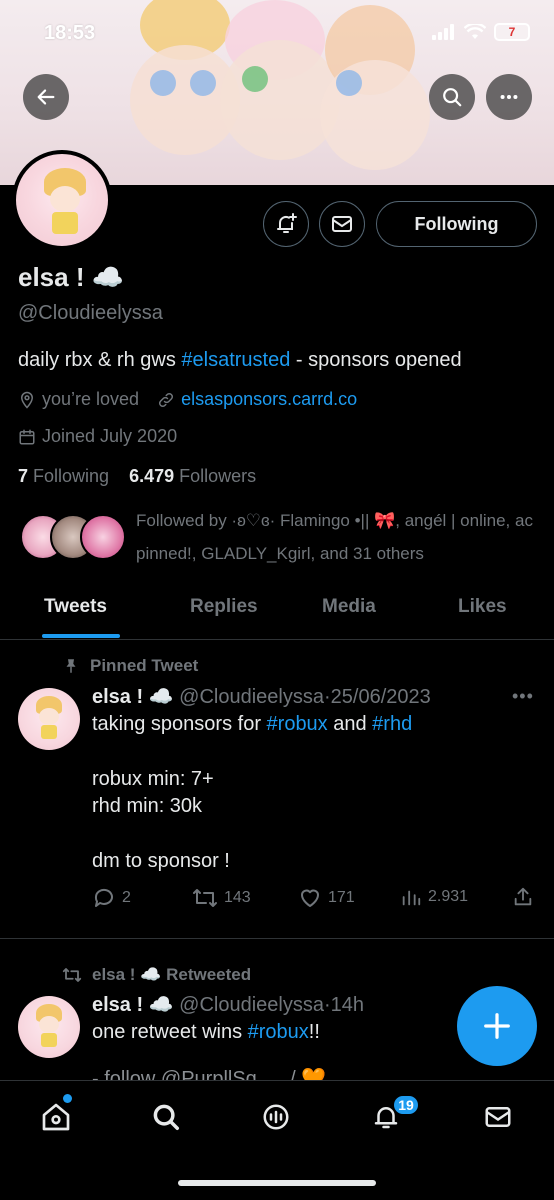 This screenshot has height=1200, width=554. I want to click on bio-hashtag: #elsatrusted, so click(235, 360).